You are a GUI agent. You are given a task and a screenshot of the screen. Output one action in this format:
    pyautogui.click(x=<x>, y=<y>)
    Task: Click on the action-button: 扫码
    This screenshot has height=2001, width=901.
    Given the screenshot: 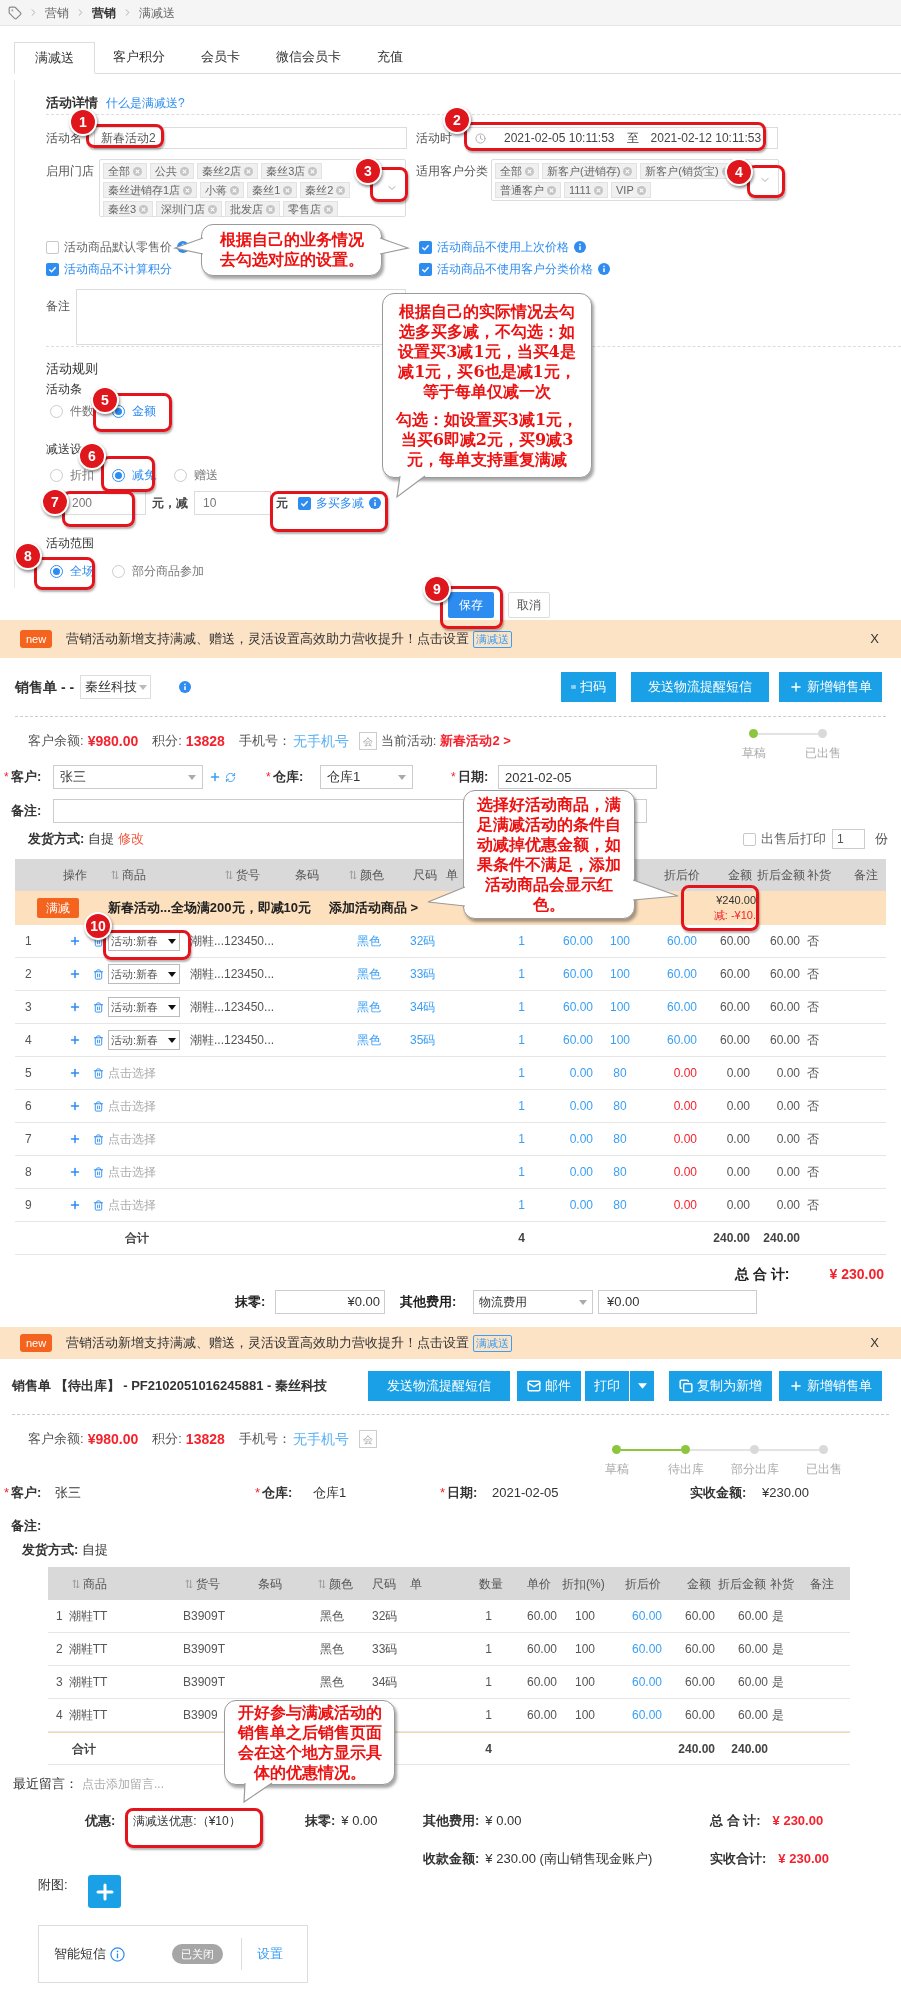 What is the action you would take?
    pyautogui.click(x=588, y=687)
    